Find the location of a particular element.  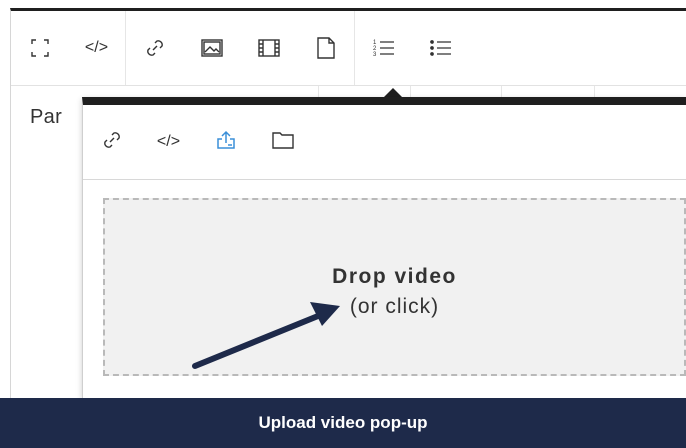

toolbar-group-lists: 1 2 3 is located at coordinates (412, 48).